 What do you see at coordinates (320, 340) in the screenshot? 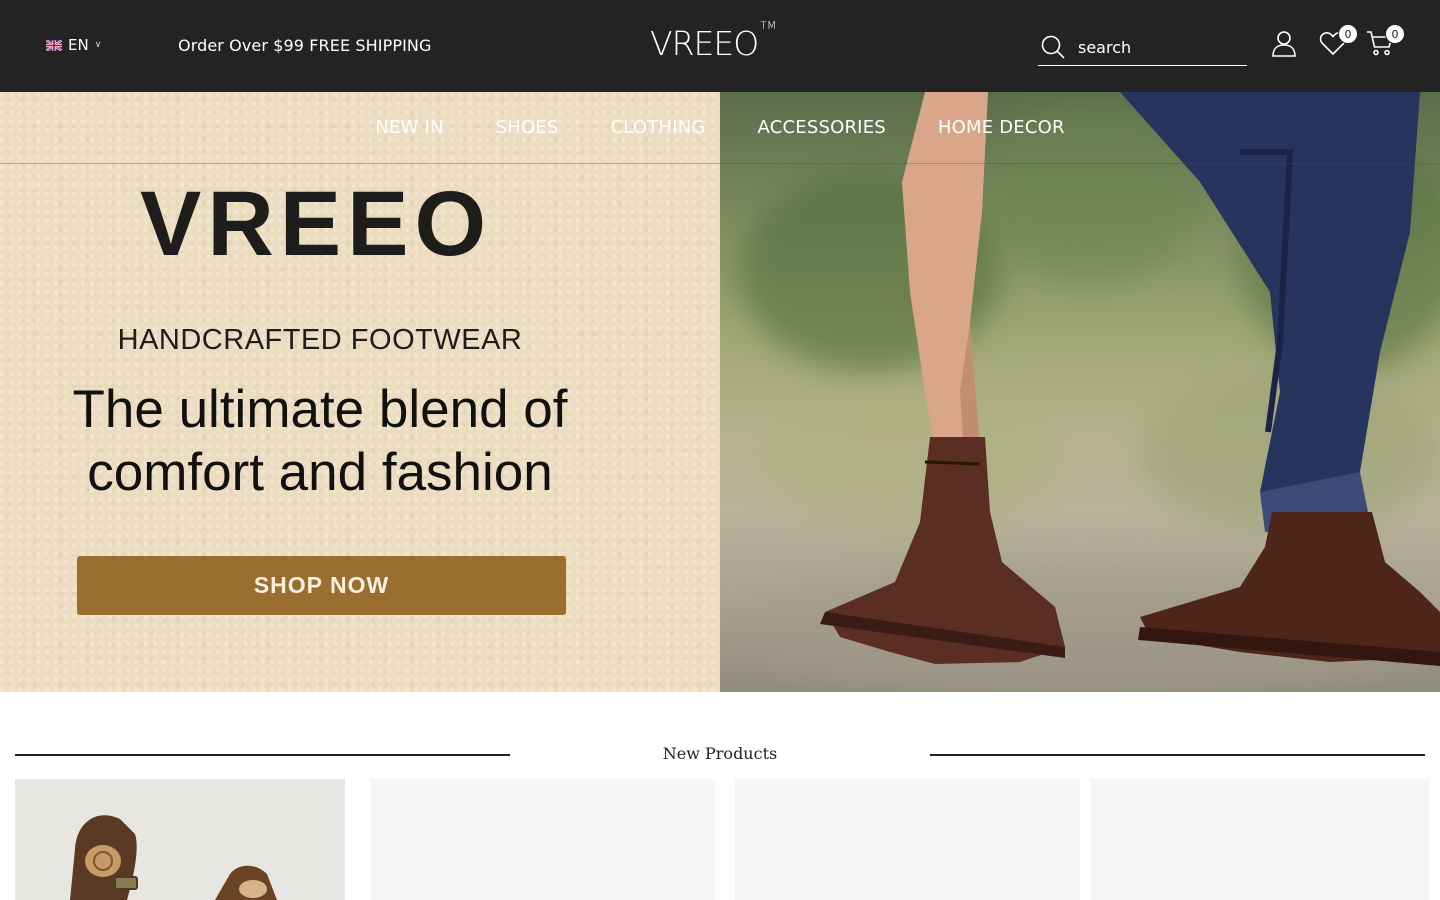
I see `hero-tagline: HANDCRAFTED FOOTWEAR` at bounding box center [320, 340].